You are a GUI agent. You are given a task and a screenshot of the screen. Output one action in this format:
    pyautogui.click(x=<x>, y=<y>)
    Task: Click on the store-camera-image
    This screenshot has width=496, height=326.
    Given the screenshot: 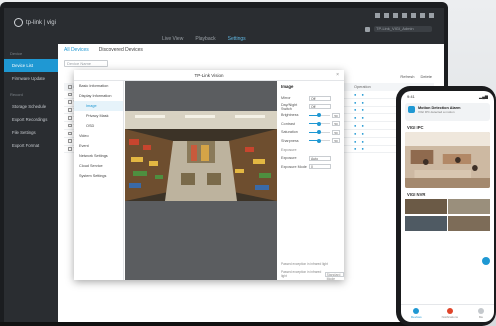 What is the action you would take?
    pyautogui.click(x=201, y=156)
    